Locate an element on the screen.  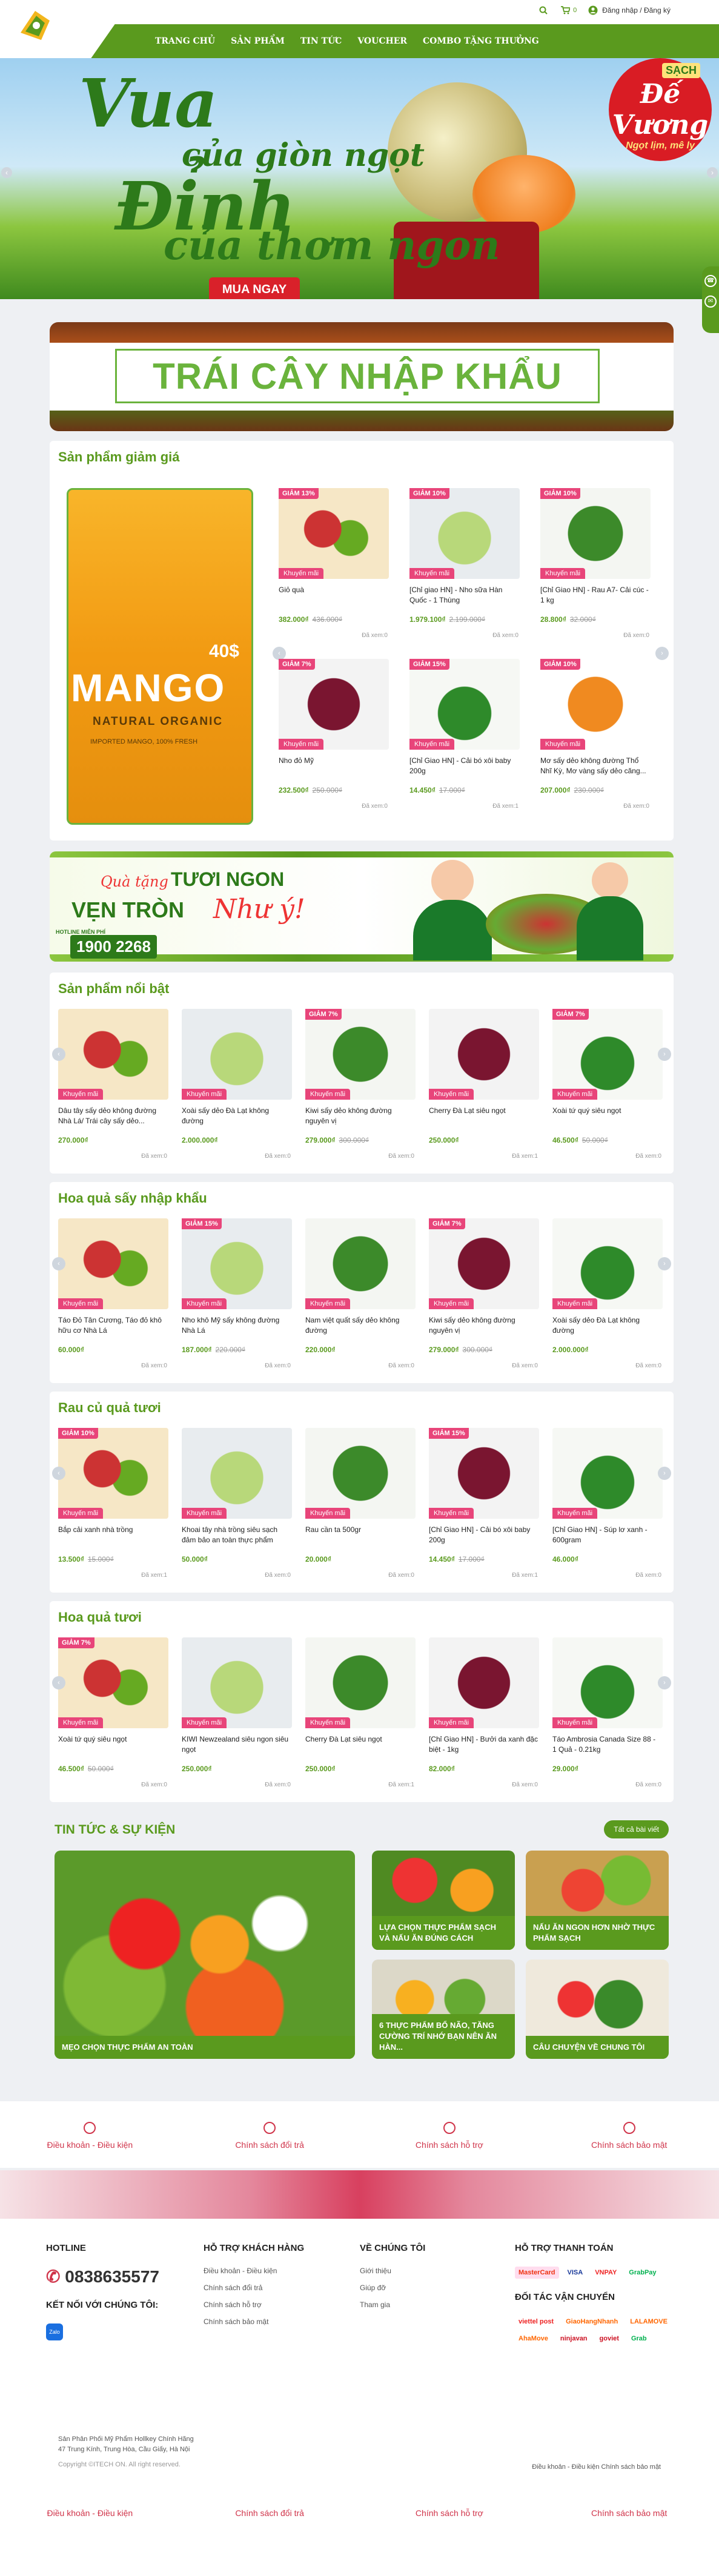
policy-terms: Điều khoản - Điều kiện is located at coordinates (90, 2134).